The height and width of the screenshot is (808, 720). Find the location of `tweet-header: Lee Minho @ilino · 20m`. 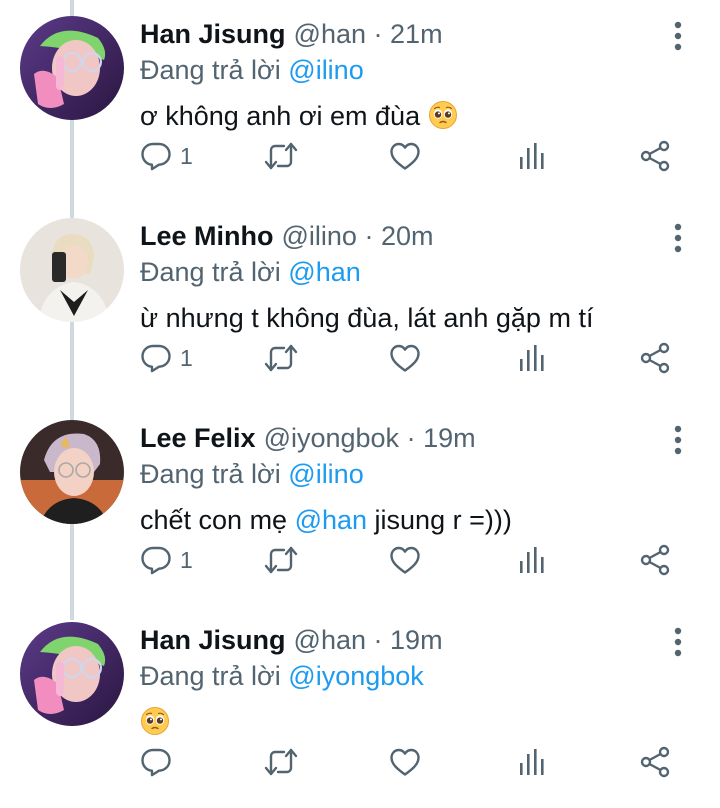

tweet-header: Lee Minho @ilino · 20m is located at coordinates (287, 236).